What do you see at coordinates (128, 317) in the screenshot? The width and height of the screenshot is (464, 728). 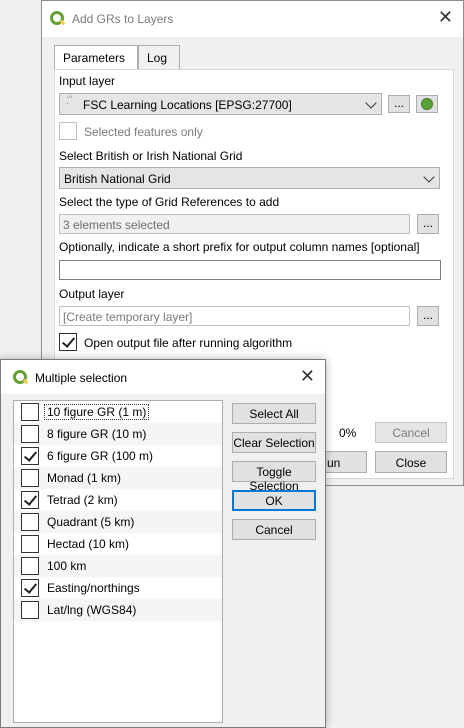 I see `output-placeholder: [Create temporary layer]` at bounding box center [128, 317].